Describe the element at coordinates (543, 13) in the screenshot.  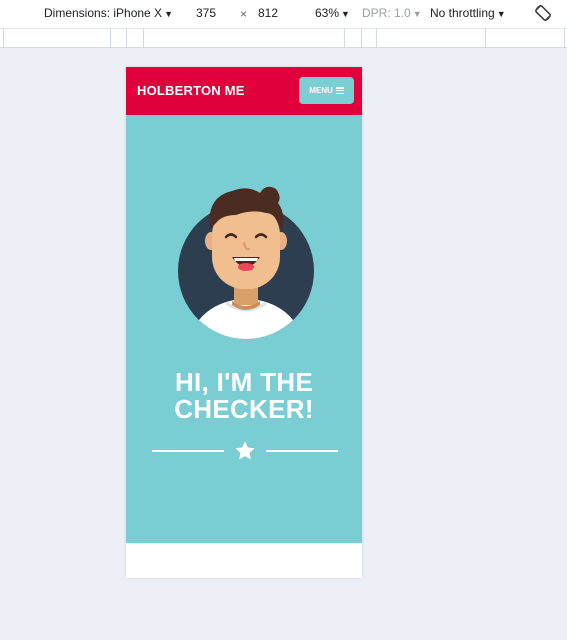
I see `rotate-icon` at that location.